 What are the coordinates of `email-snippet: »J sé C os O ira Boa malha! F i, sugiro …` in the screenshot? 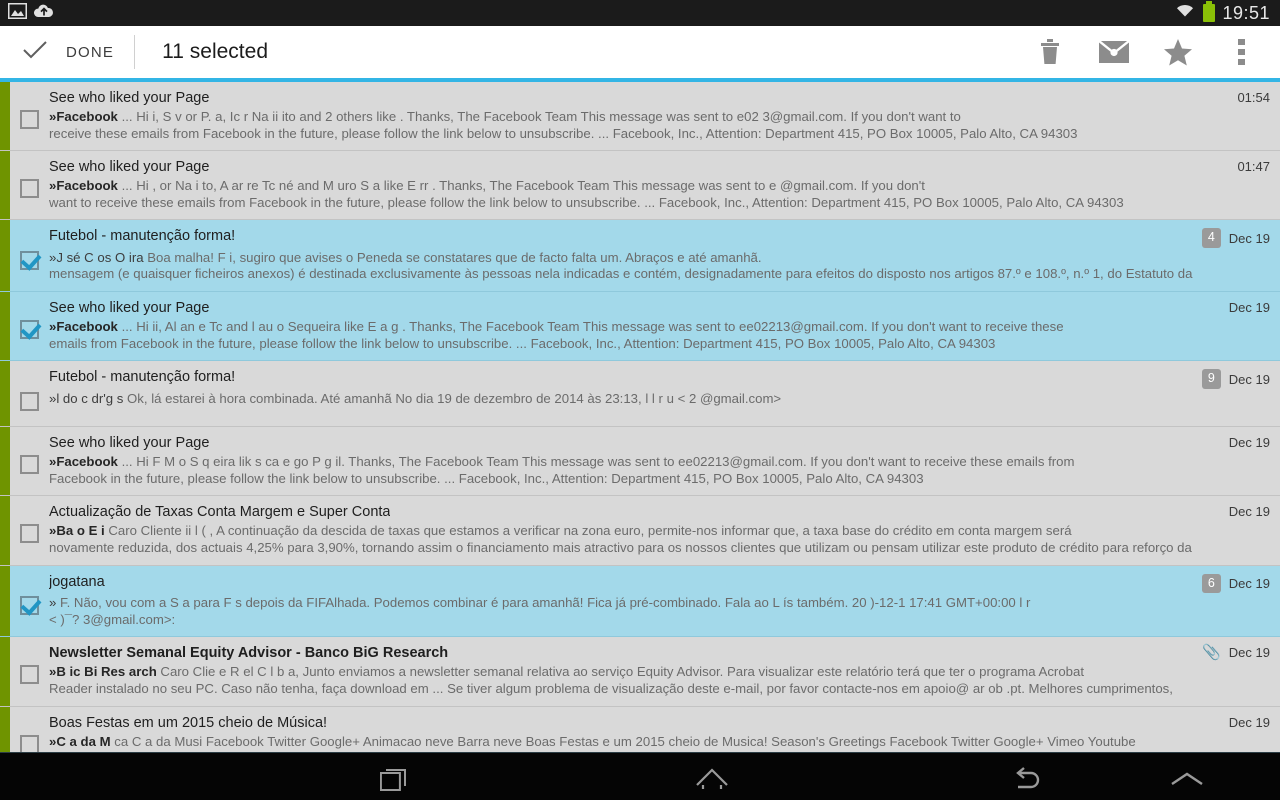 It's located at (659, 266).